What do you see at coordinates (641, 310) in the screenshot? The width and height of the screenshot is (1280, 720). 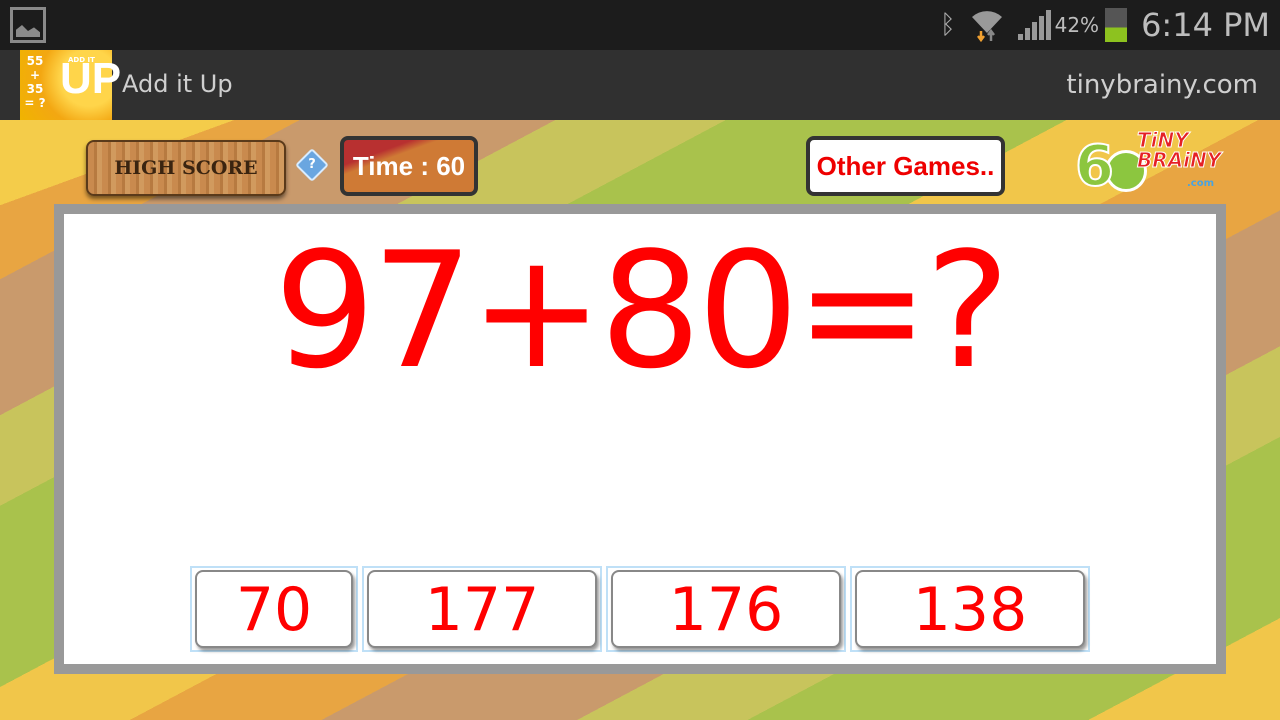 I see `equation: 97+80=?` at bounding box center [641, 310].